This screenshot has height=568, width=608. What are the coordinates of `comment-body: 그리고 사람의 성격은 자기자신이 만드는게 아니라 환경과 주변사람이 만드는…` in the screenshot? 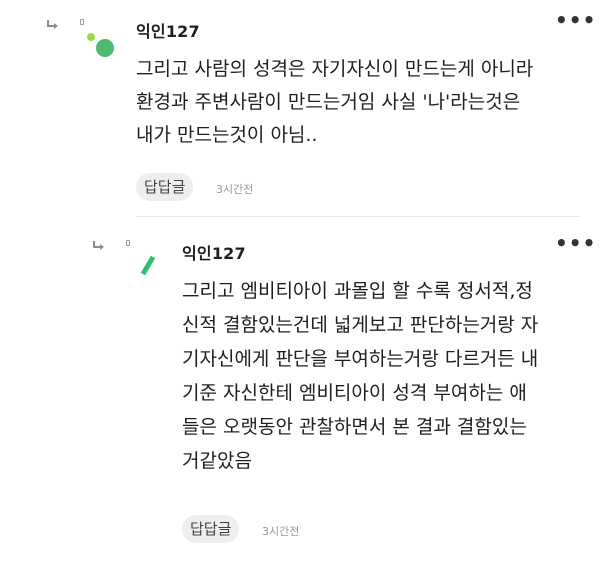 It's located at (334, 102).